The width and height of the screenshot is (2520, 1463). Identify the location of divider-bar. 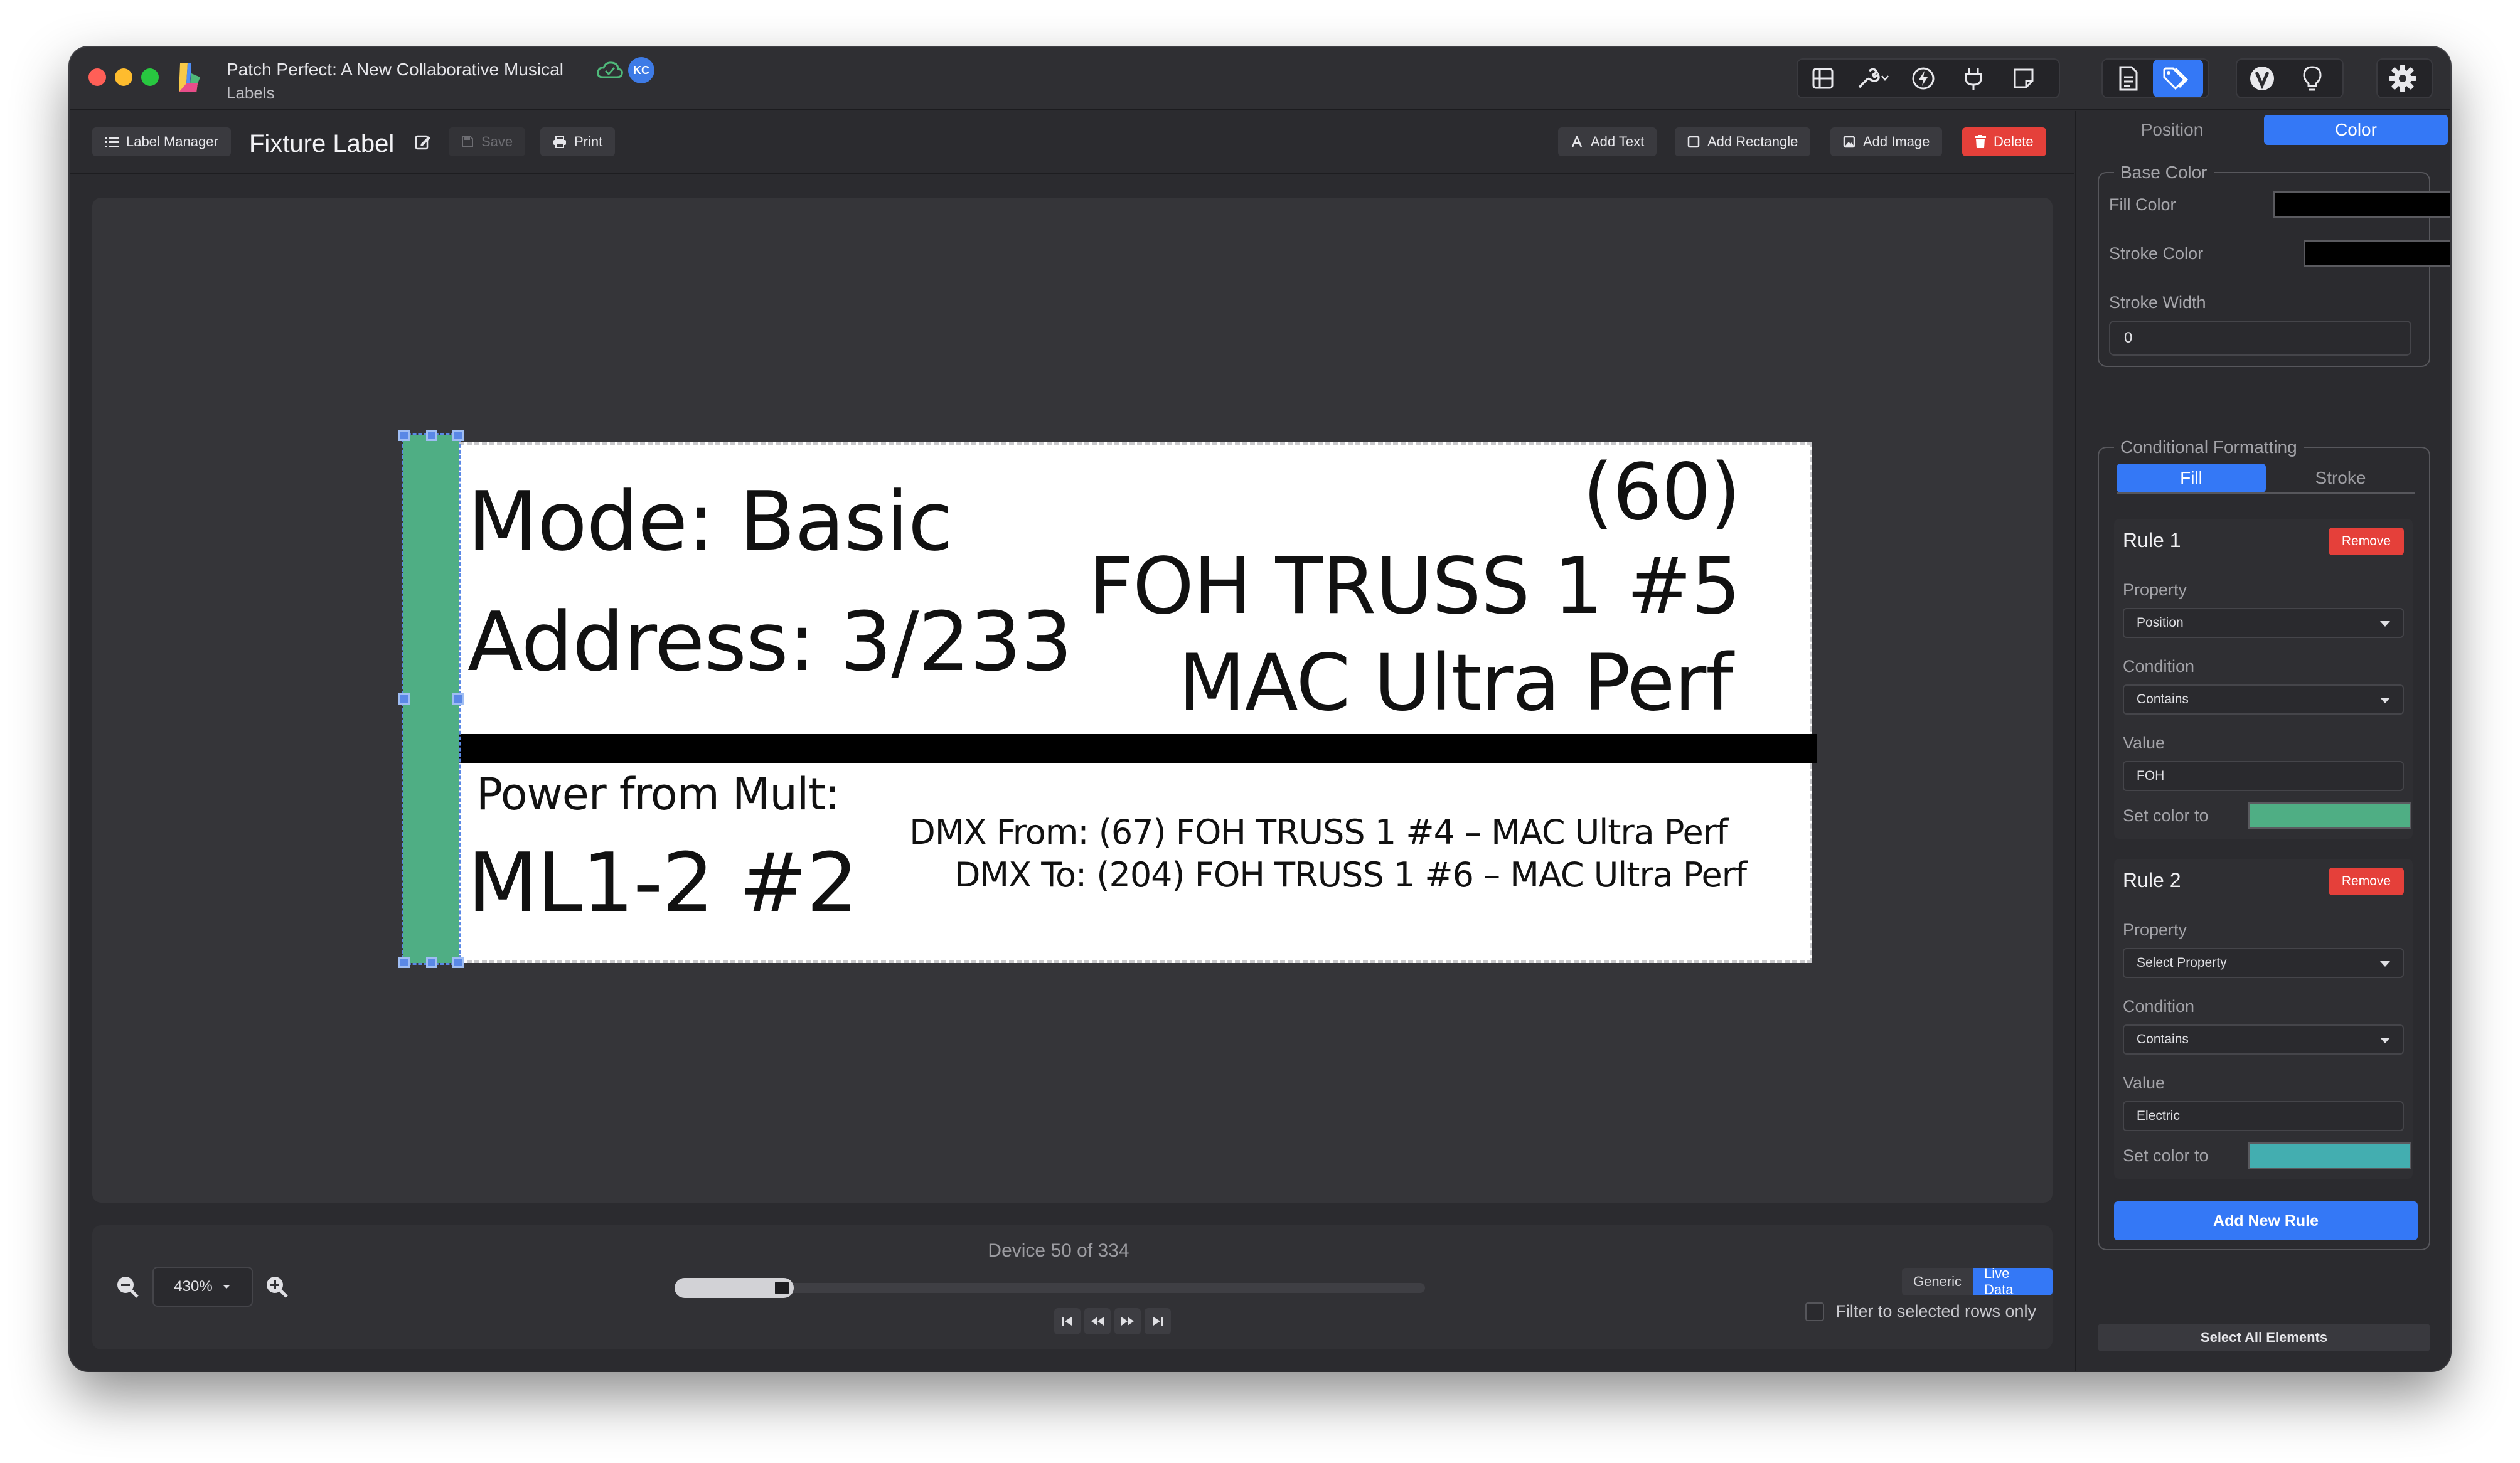
(1137, 748).